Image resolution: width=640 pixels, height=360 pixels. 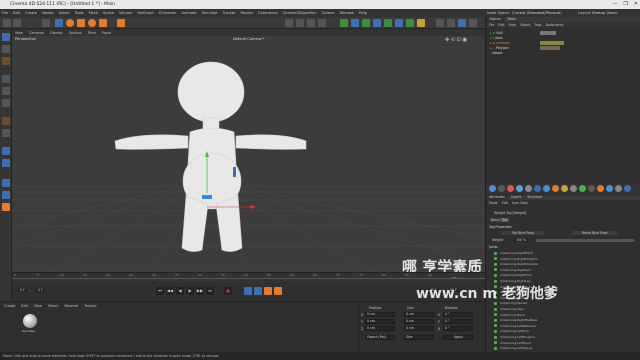 What do you see at coordinates (419, 337) in the screenshot?
I see `coord-size-select: Size` at bounding box center [419, 337].